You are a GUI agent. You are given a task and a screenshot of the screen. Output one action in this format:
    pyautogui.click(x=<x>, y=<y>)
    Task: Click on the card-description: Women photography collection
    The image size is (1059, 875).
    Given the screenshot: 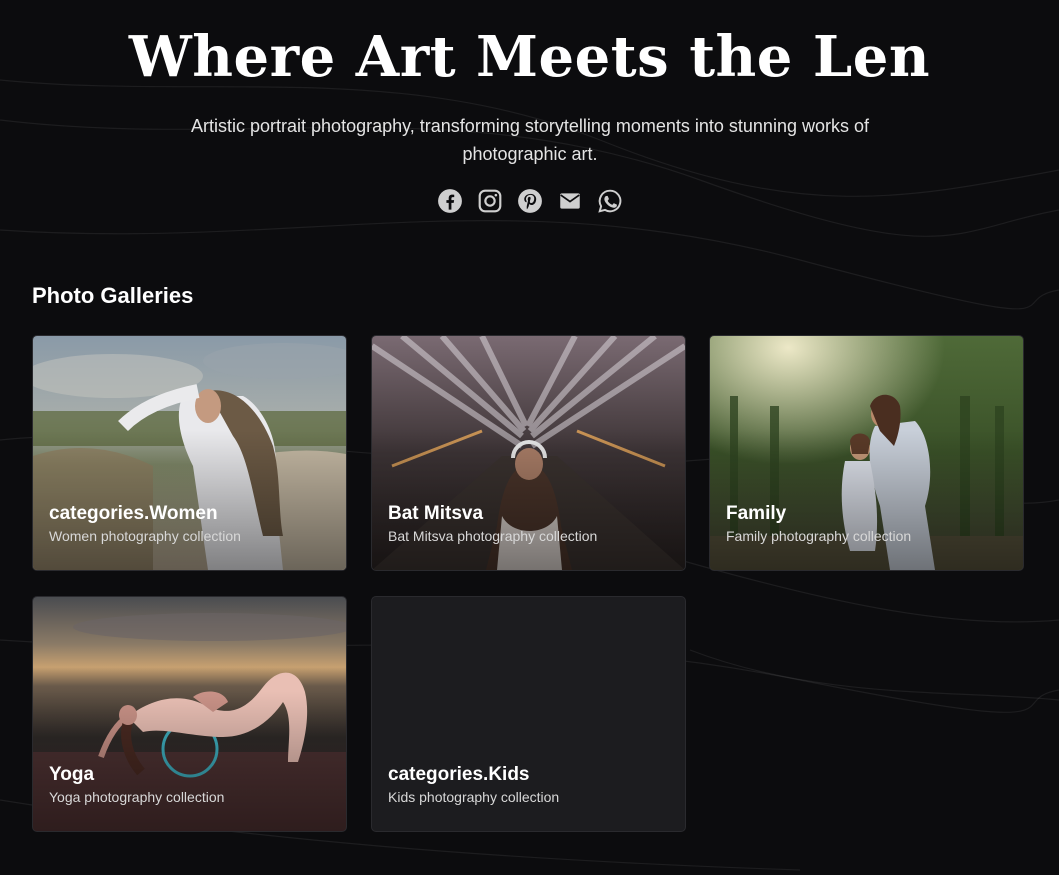 What is the action you would take?
    pyautogui.click(x=145, y=536)
    